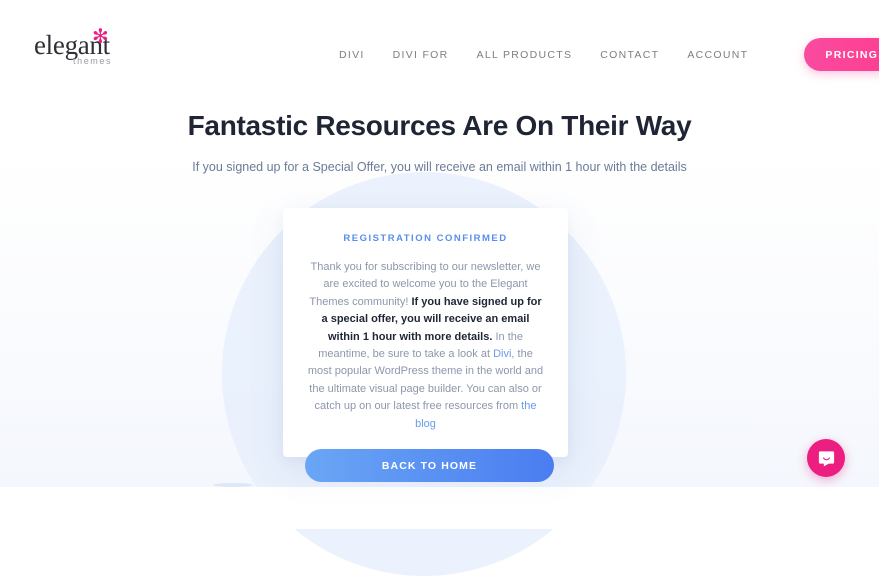  I want to click on chat-bubble-icon, so click(826, 458).